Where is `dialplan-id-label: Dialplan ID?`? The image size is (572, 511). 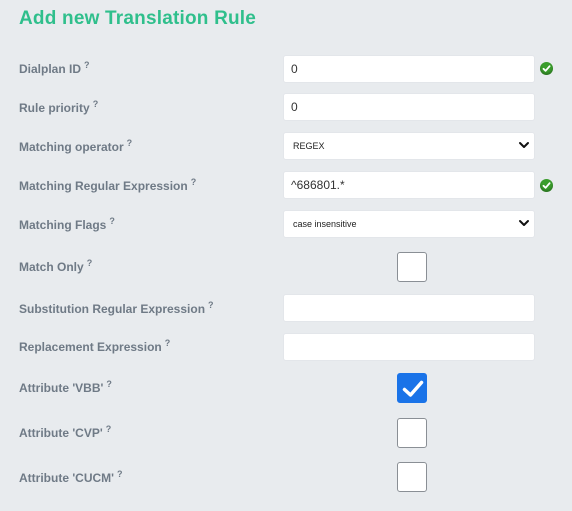 dialplan-id-label: Dialplan ID? is located at coordinates (54, 68).